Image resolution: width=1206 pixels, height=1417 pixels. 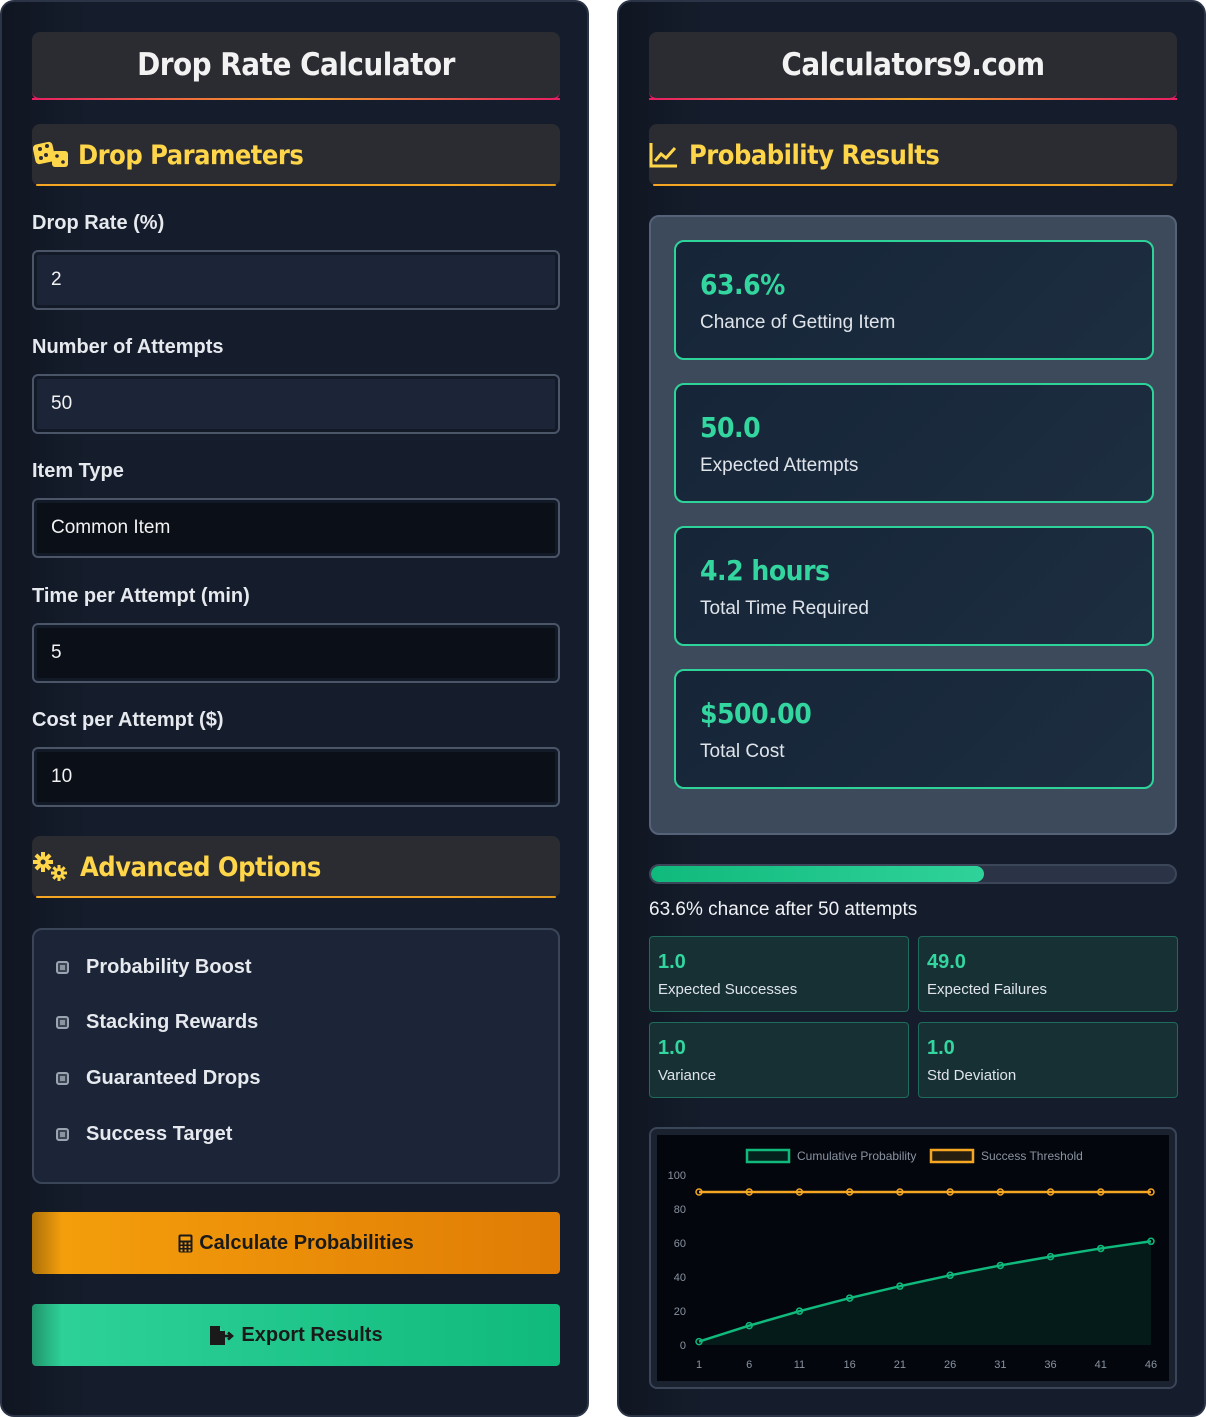 I want to click on export-file-icon, so click(x=222, y=1335).